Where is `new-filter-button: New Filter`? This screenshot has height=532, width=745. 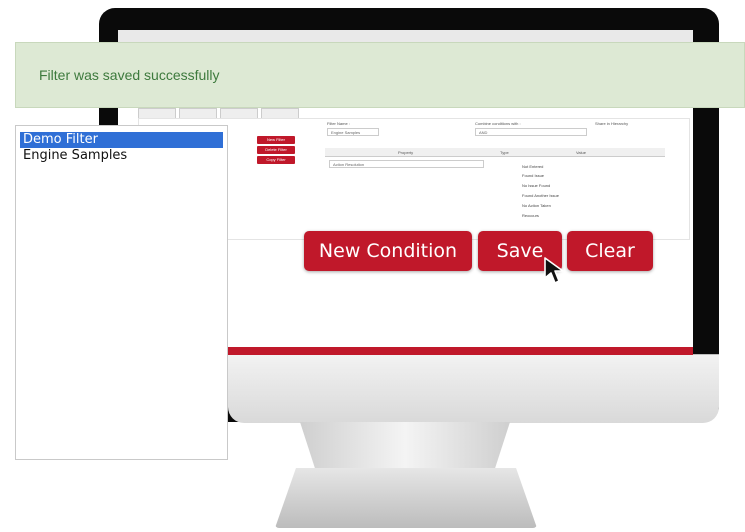
new-filter-button: New Filter is located at coordinates (276, 140).